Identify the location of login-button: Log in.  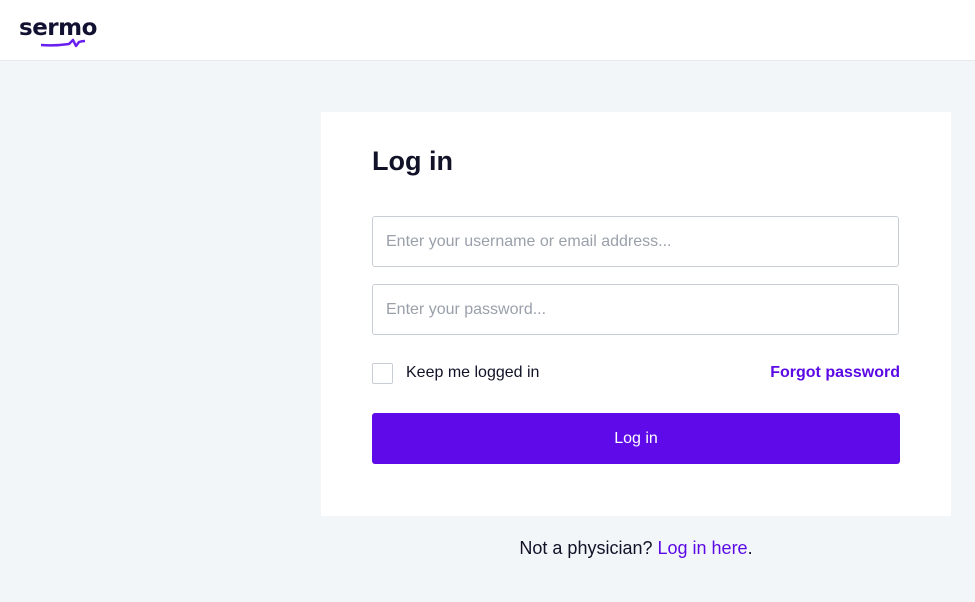
(636, 438).